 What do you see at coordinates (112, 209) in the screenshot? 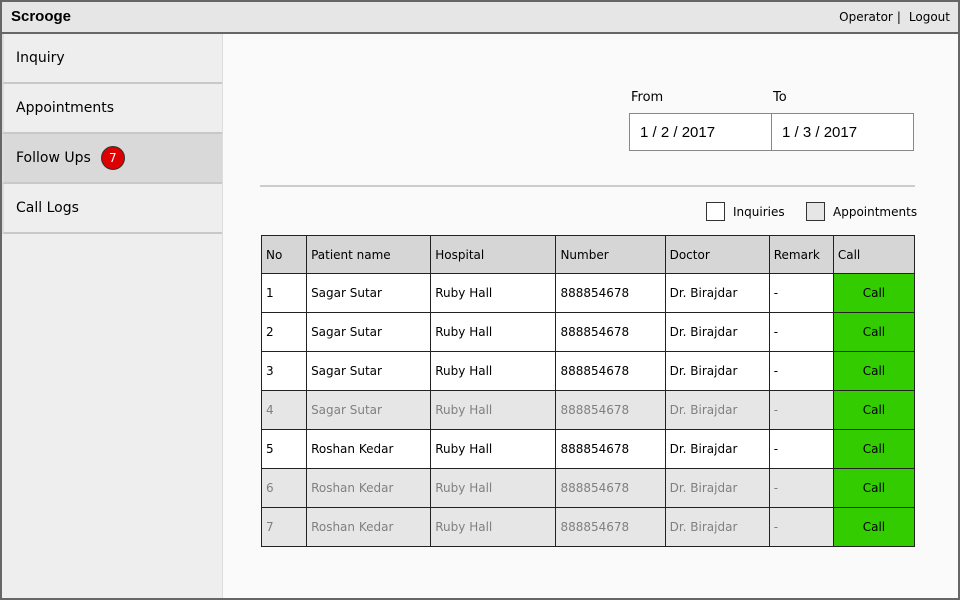
I see `sidebar-item-call-logs: Call Logs` at bounding box center [112, 209].